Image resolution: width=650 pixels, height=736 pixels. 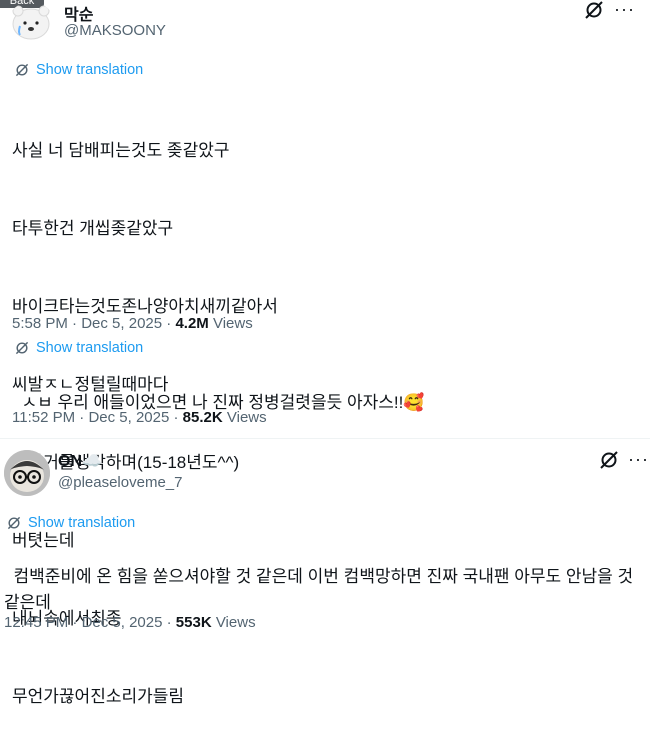 I want to click on tweet-time: 11:52 PM, so click(x=43, y=417).